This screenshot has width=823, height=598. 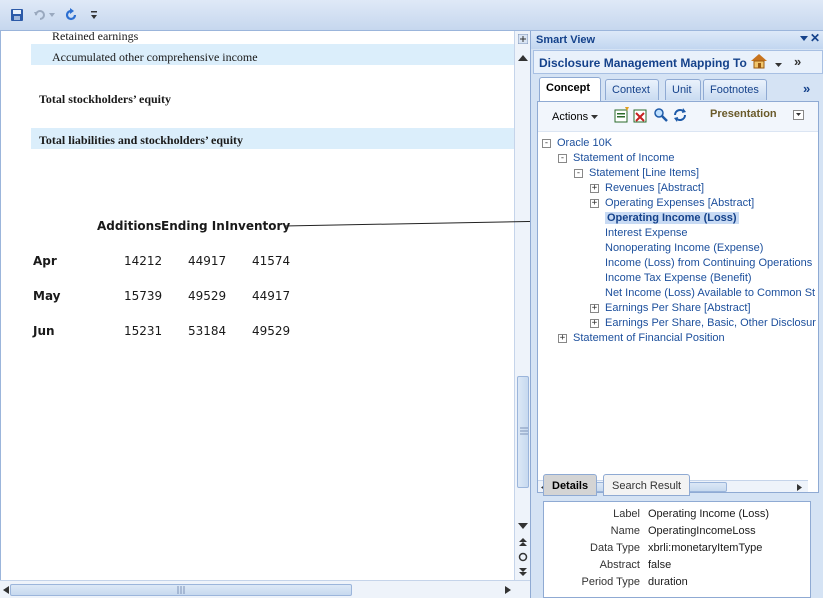 What do you see at coordinates (626, 514) in the screenshot?
I see `detail-label: Label` at bounding box center [626, 514].